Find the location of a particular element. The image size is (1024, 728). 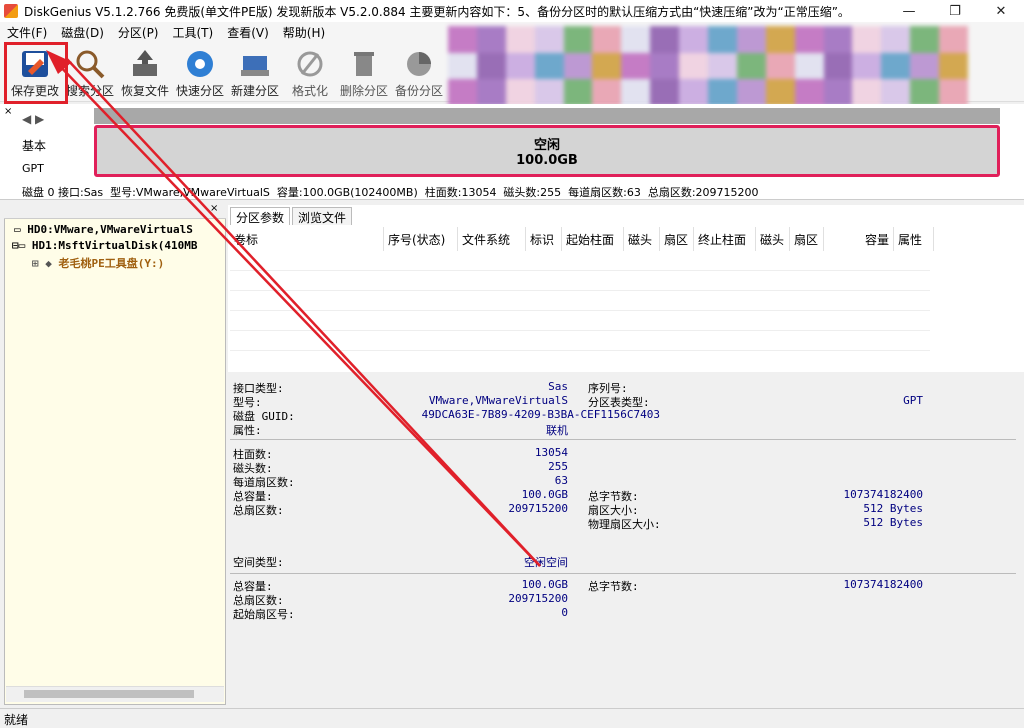

col-attributes: 属性 is located at coordinates (914, 239).